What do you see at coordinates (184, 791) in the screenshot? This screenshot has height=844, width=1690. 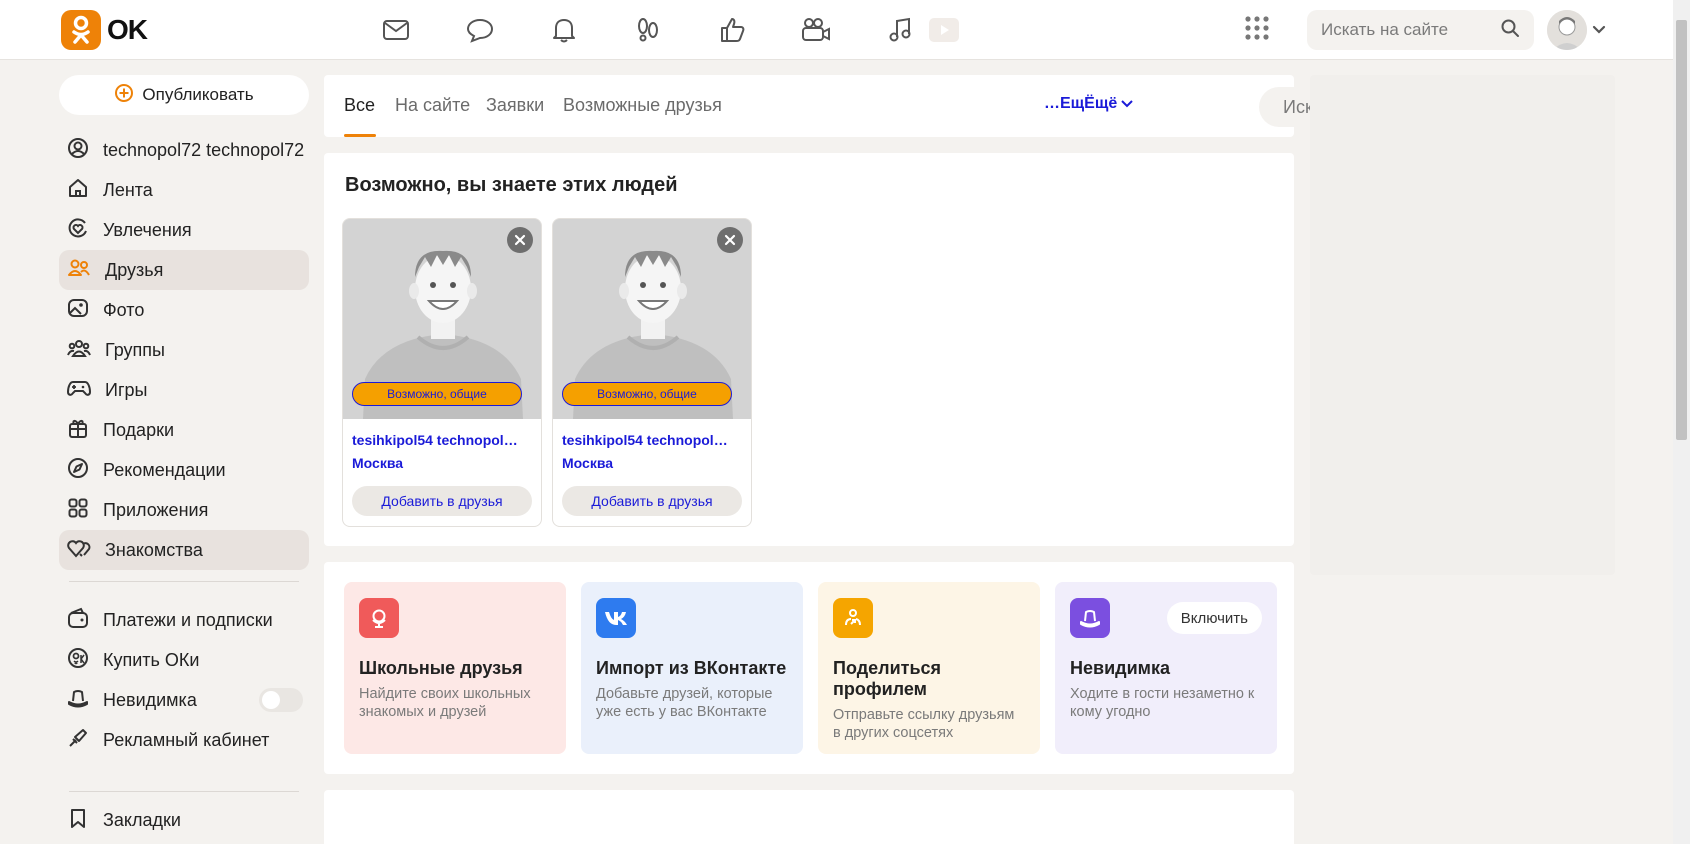 I see `sidebar-divider` at bounding box center [184, 791].